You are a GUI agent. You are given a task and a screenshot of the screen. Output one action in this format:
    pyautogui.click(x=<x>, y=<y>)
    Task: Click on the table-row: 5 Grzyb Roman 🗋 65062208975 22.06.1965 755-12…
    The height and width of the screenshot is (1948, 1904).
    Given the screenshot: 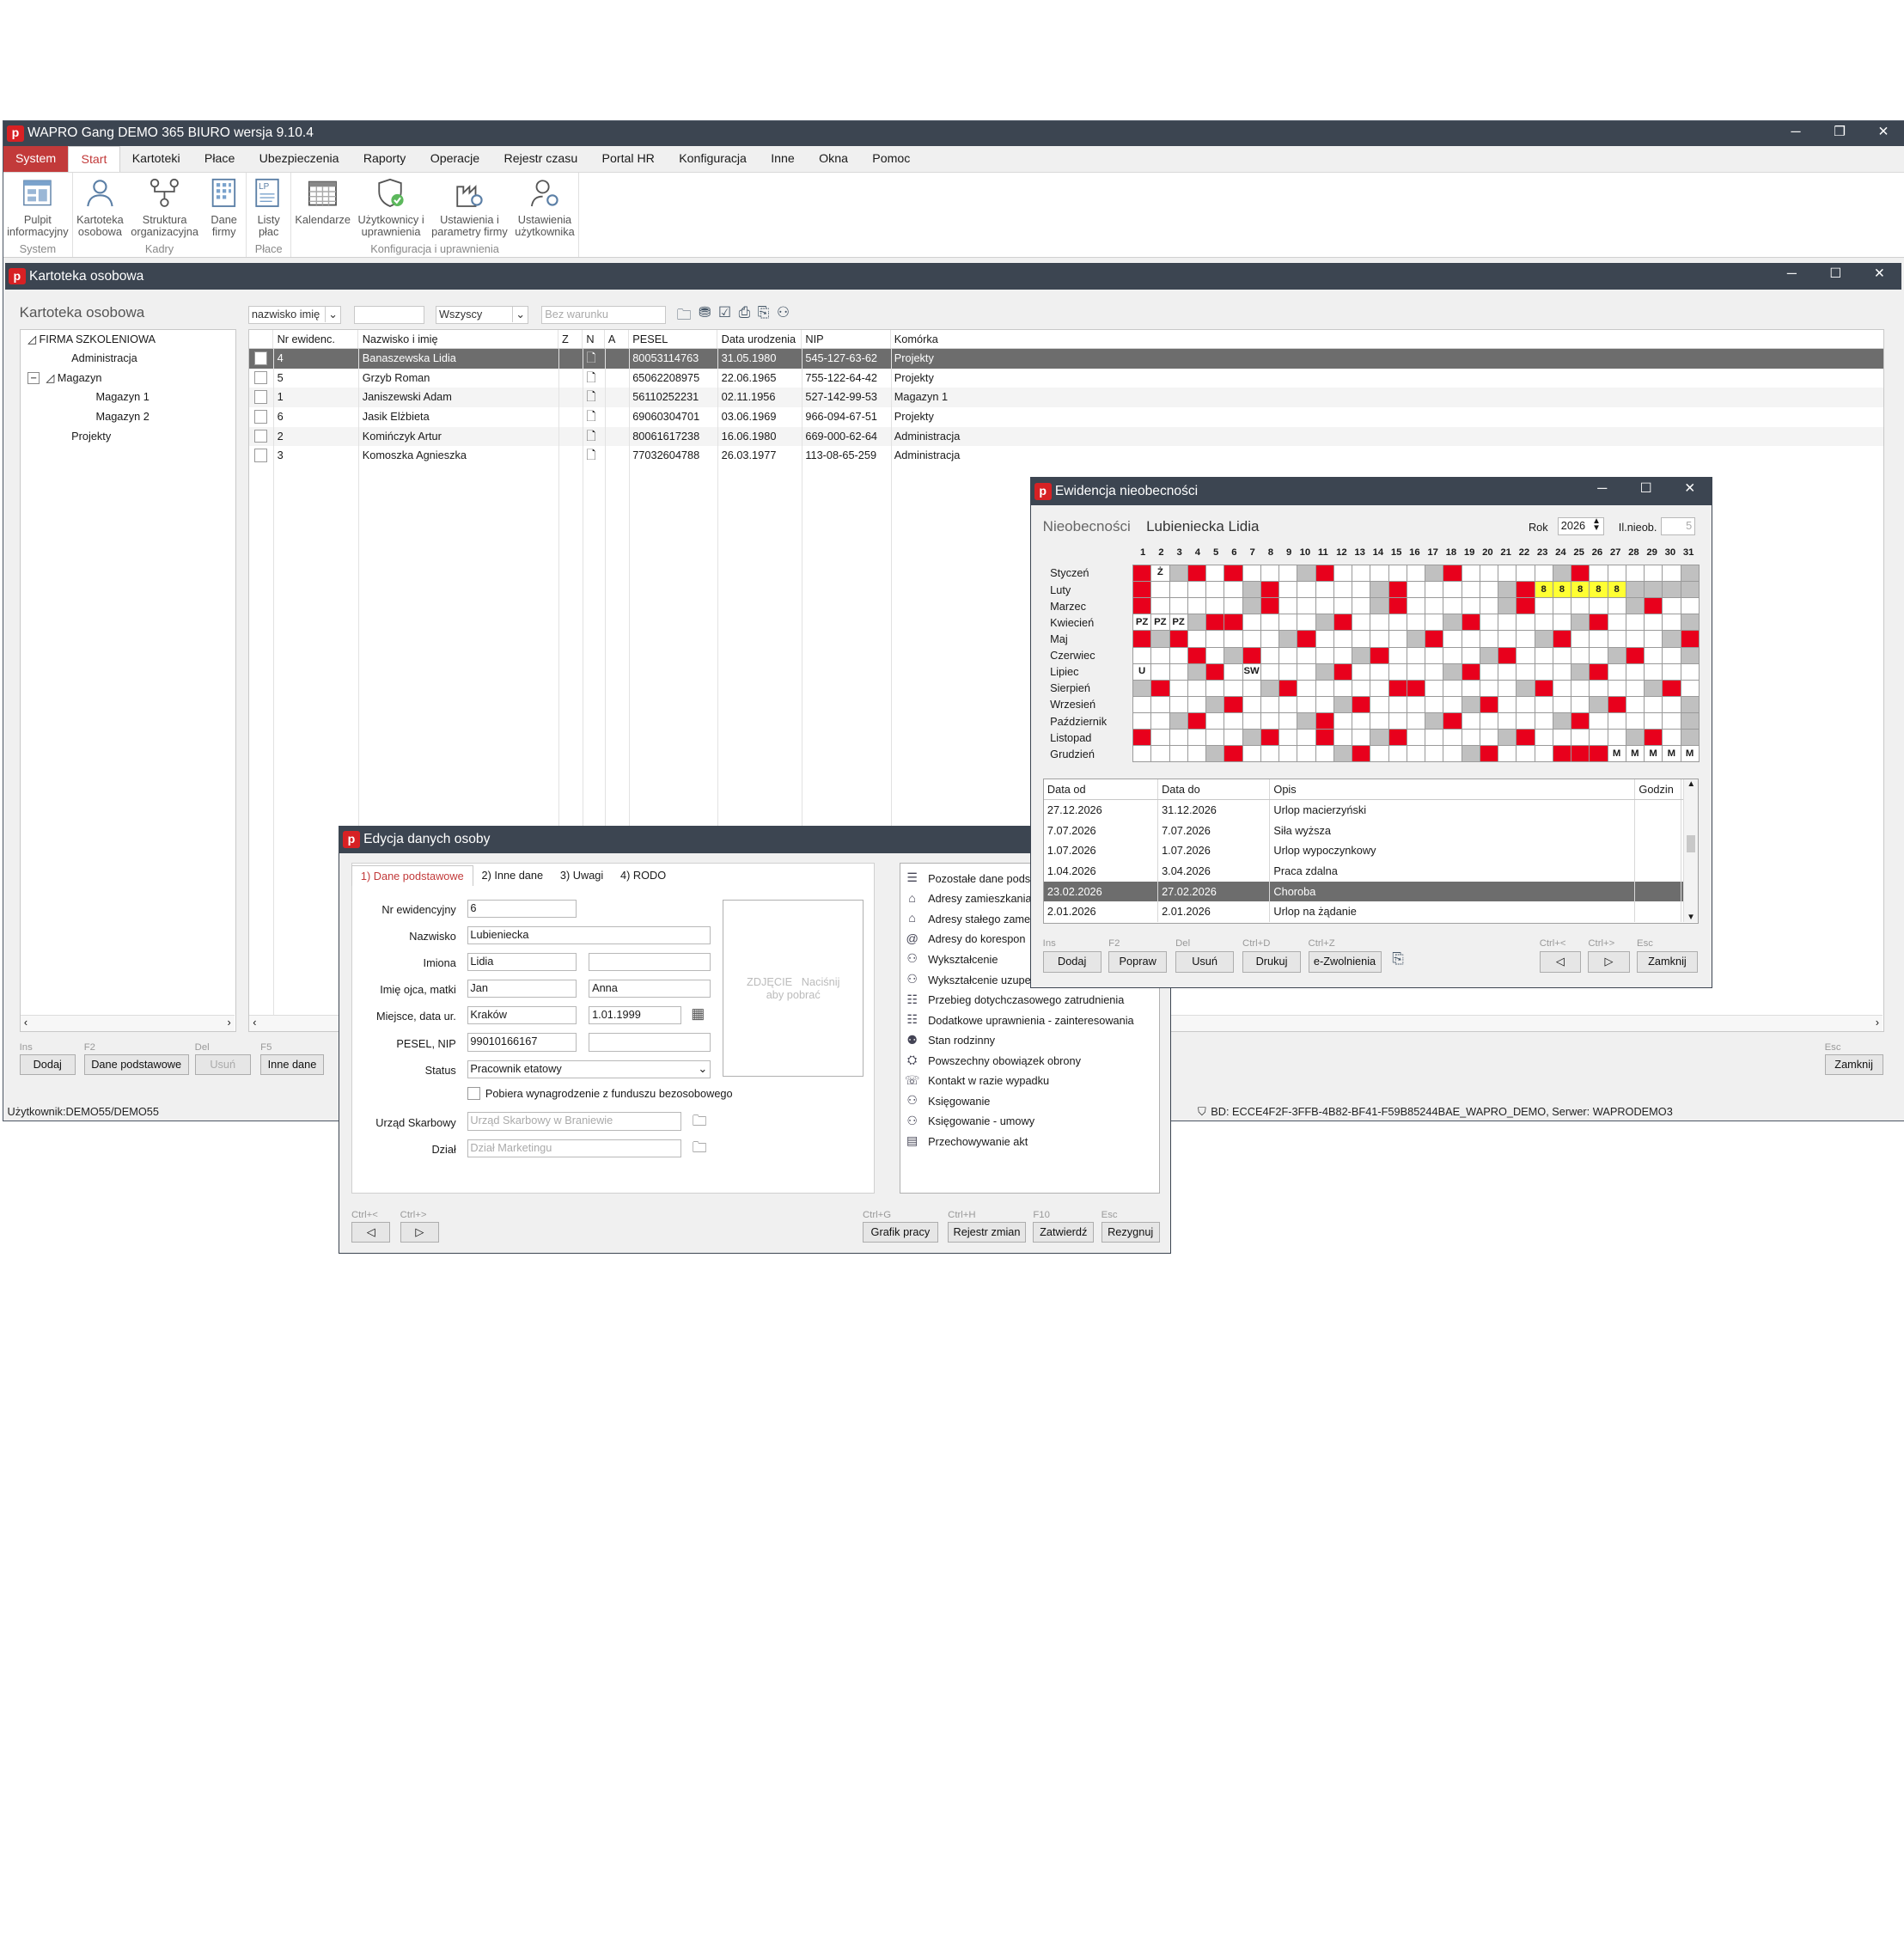 What is the action you would take?
    pyautogui.click(x=1066, y=378)
    